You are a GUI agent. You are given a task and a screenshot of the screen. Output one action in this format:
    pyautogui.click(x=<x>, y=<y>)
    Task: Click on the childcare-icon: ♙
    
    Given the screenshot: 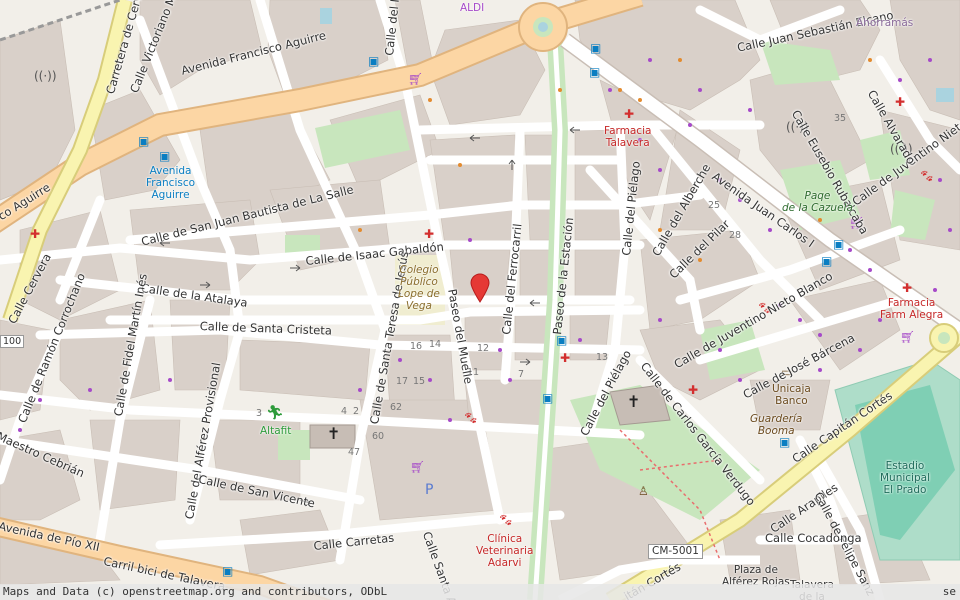 What is the action you would take?
    pyautogui.click(x=643, y=491)
    